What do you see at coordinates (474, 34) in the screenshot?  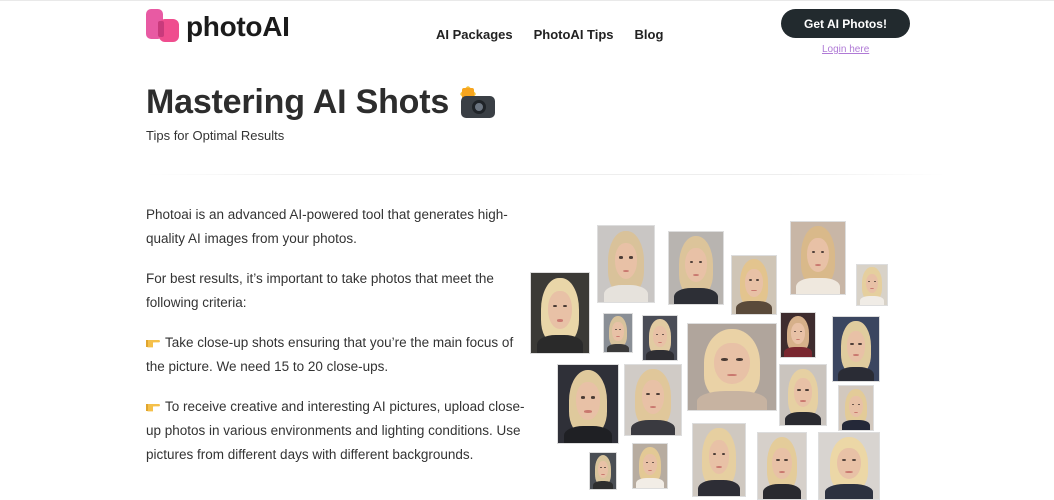 I see `nav-ai-packages: AI Packages` at bounding box center [474, 34].